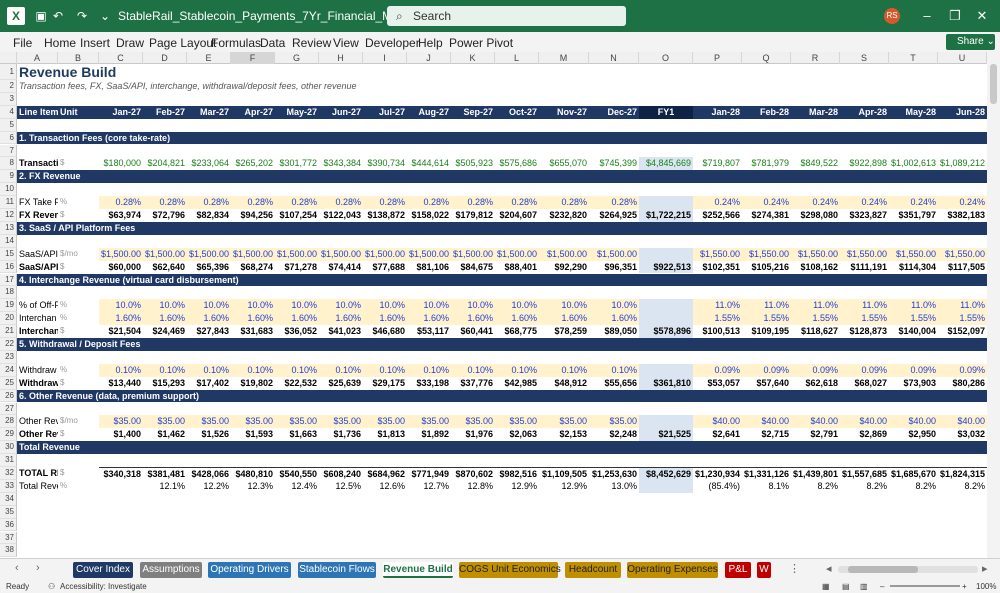 This screenshot has height=593, width=1000. I want to click on select-all-corner, so click(8, 58).